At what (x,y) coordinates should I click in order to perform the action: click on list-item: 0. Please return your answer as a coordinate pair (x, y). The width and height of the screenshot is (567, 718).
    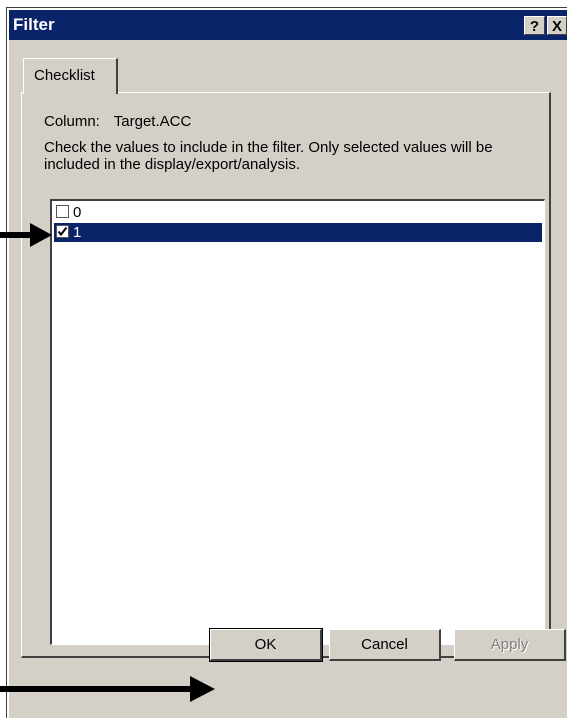
    Looking at the image, I should click on (298, 212).